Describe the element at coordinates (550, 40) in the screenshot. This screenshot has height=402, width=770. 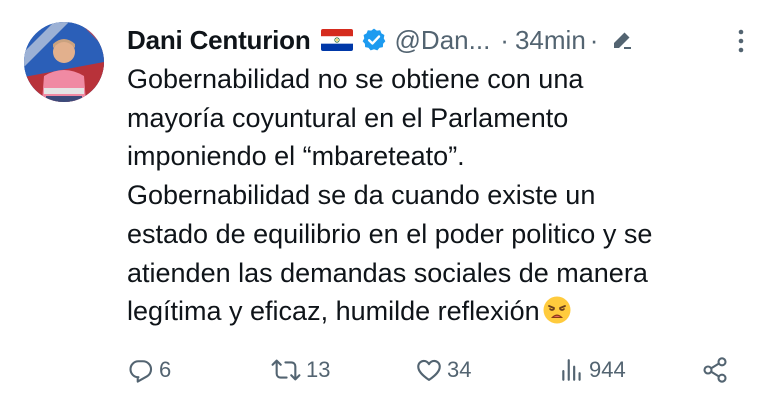
I see `tweet-timestamp: 34min` at that location.